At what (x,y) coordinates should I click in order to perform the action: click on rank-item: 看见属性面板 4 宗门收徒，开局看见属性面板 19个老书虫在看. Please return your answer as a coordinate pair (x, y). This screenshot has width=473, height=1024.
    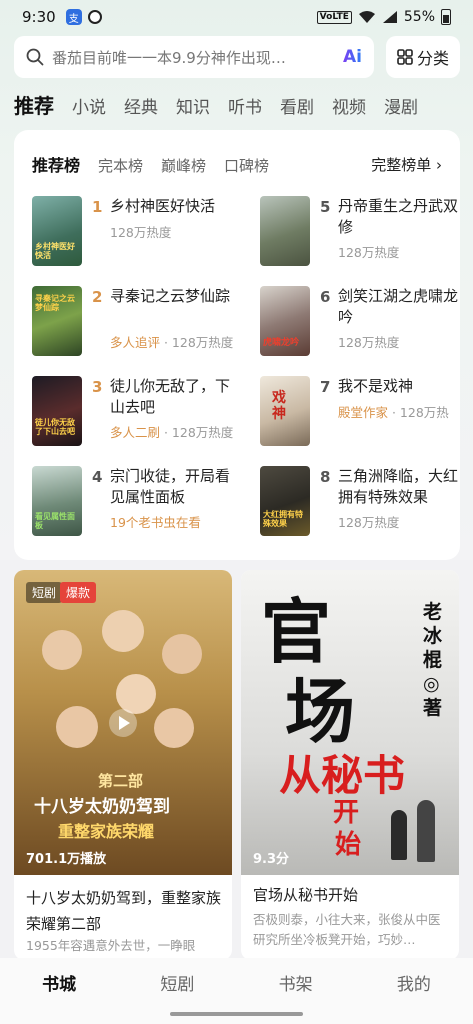
    Looking at the image, I should click on (138, 505).